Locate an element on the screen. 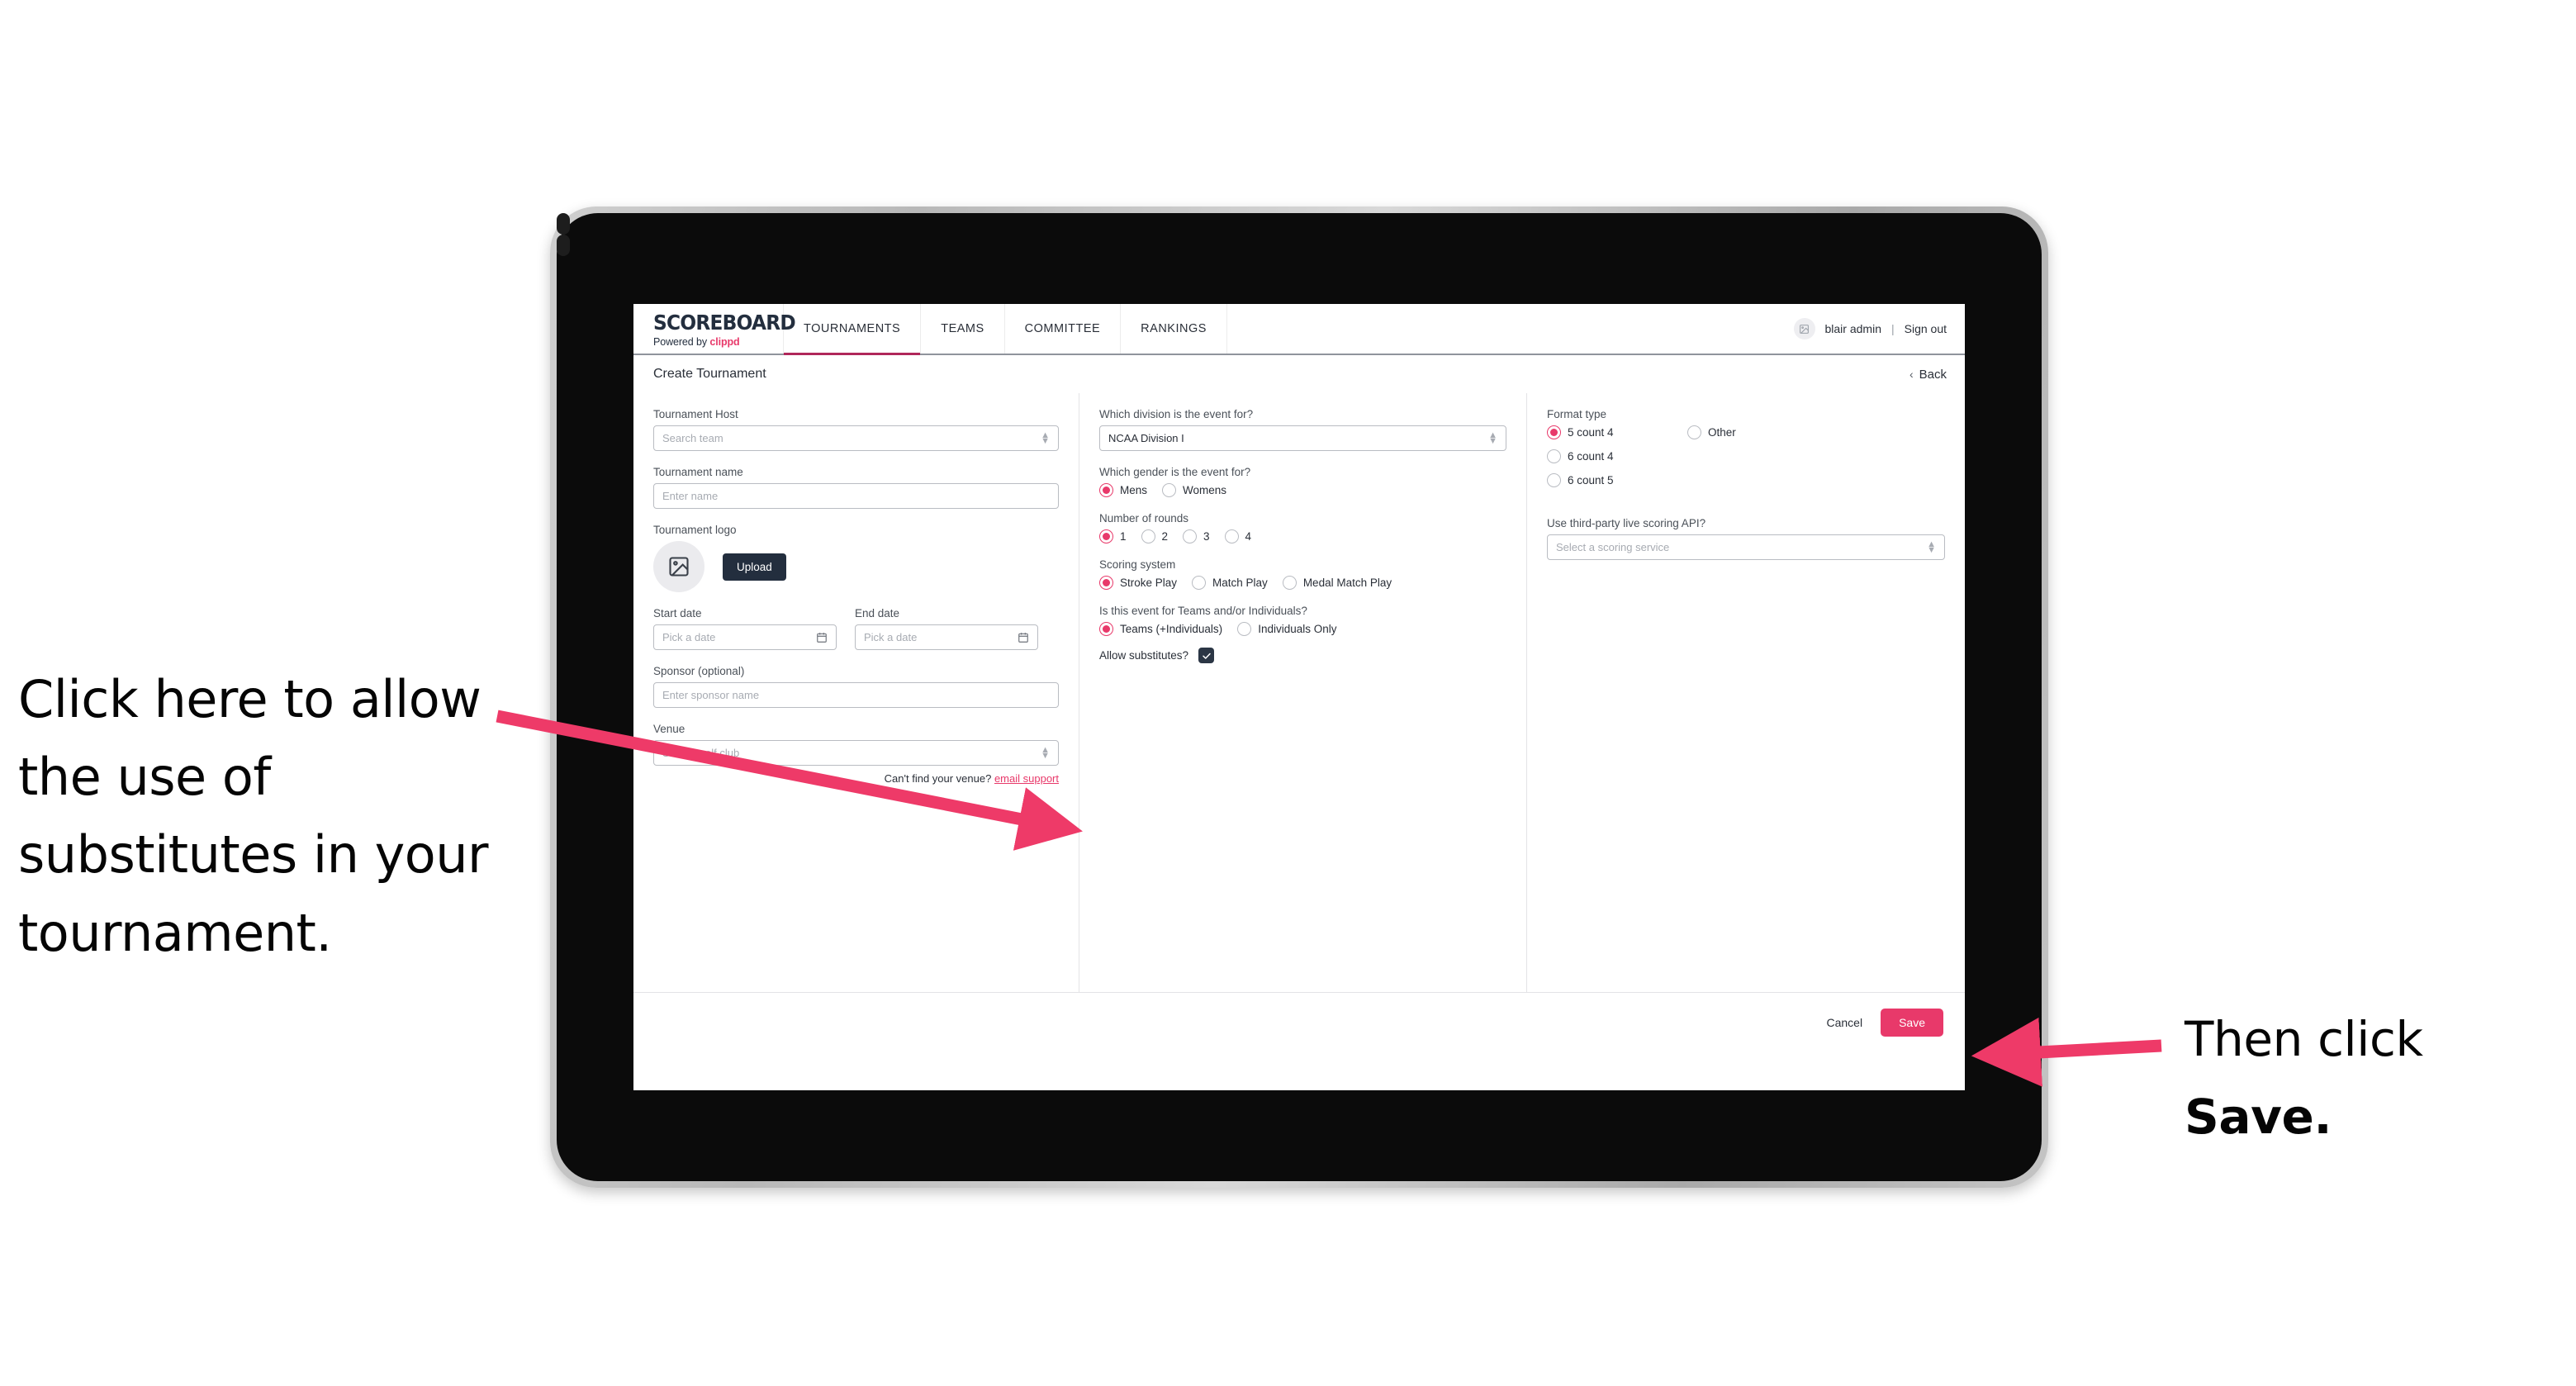 The height and width of the screenshot is (1386, 2576). logo-tagline: Powered by clippd is located at coordinates (718, 342).